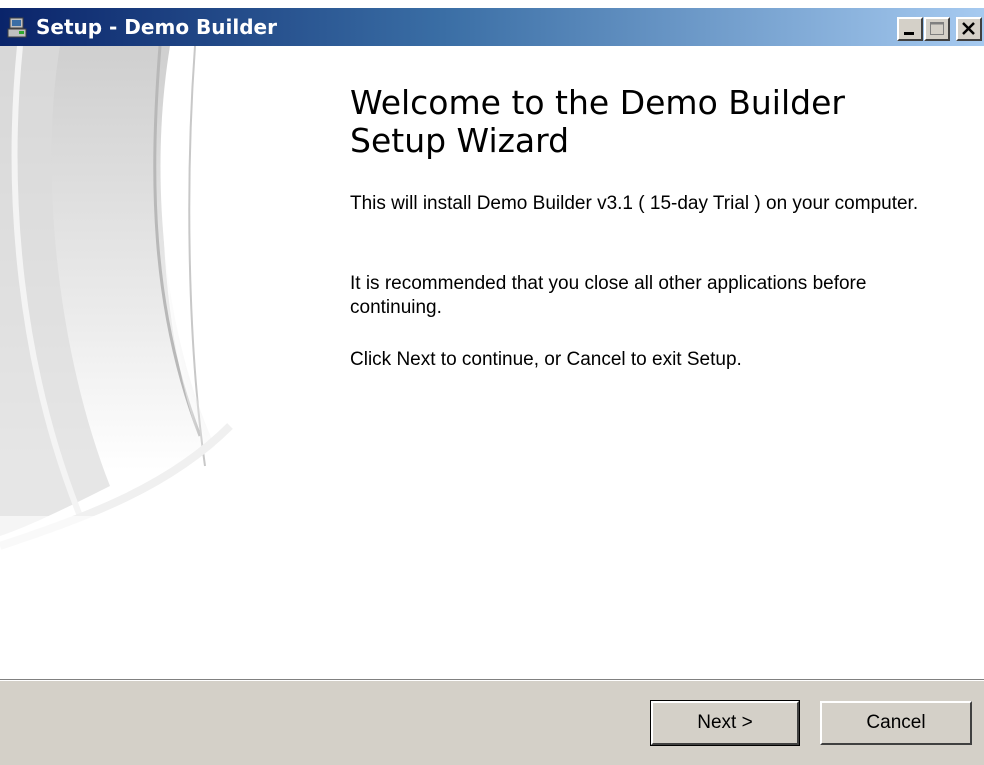  What do you see at coordinates (909, 33) in the screenshot?
I see `minimize-icon` at bounding box center [909, 33].